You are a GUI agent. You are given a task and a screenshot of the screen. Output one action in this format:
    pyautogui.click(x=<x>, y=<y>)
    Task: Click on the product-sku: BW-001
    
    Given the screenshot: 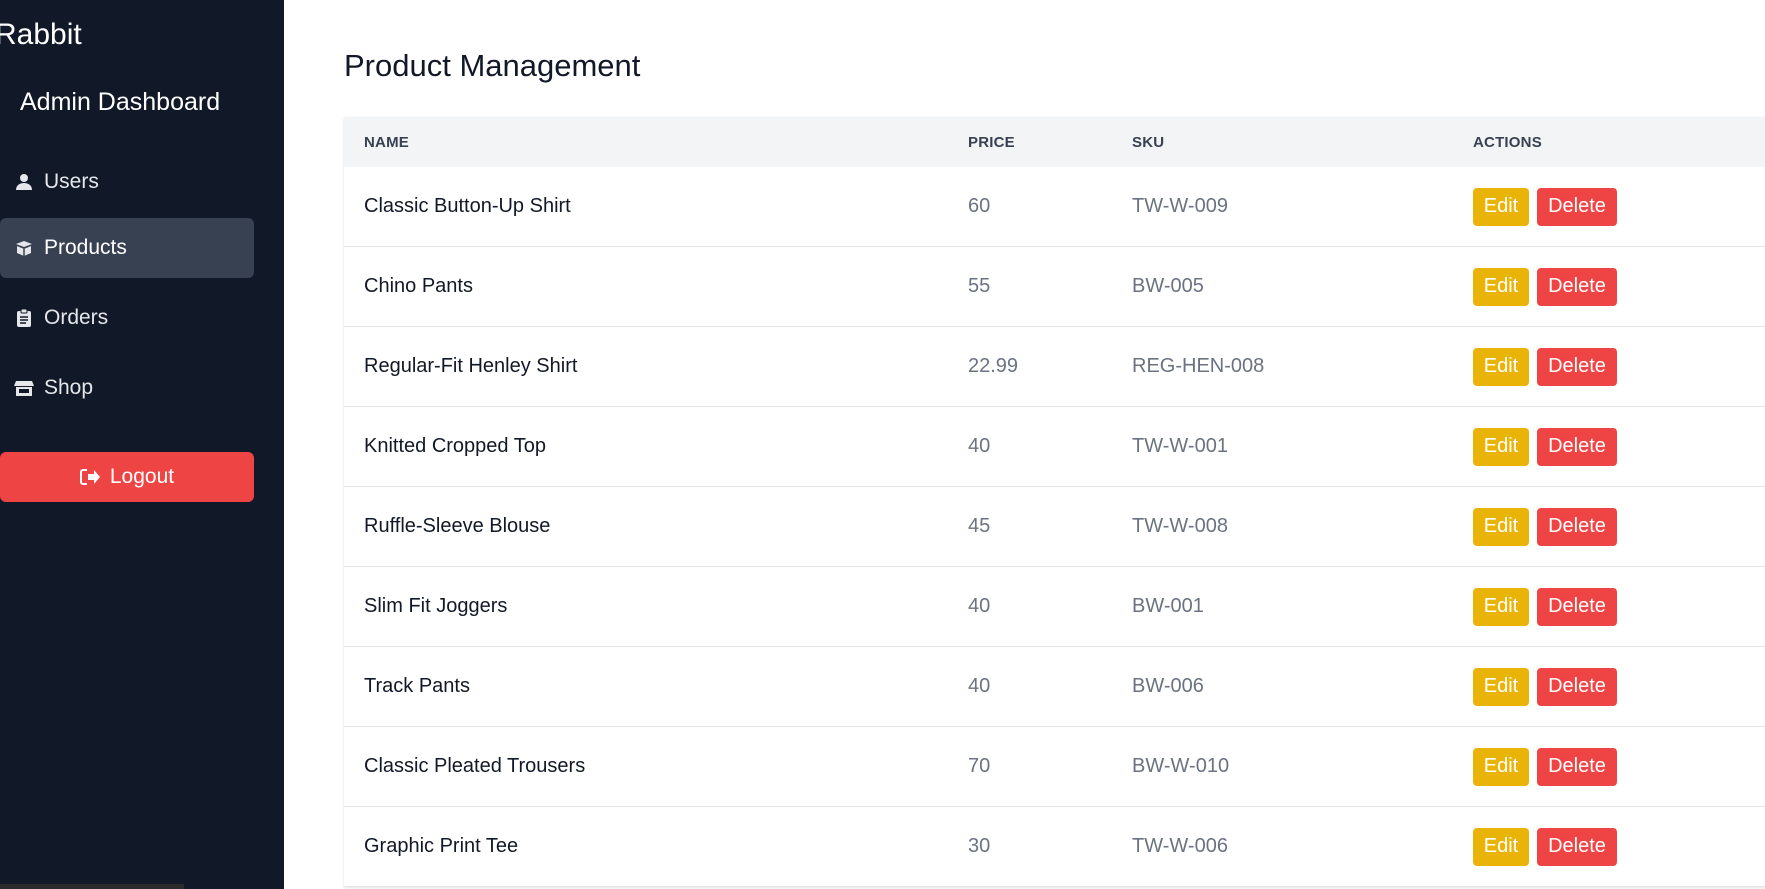 What is the action you would take?
    pyautogui.click(x=1168, y=606)
    